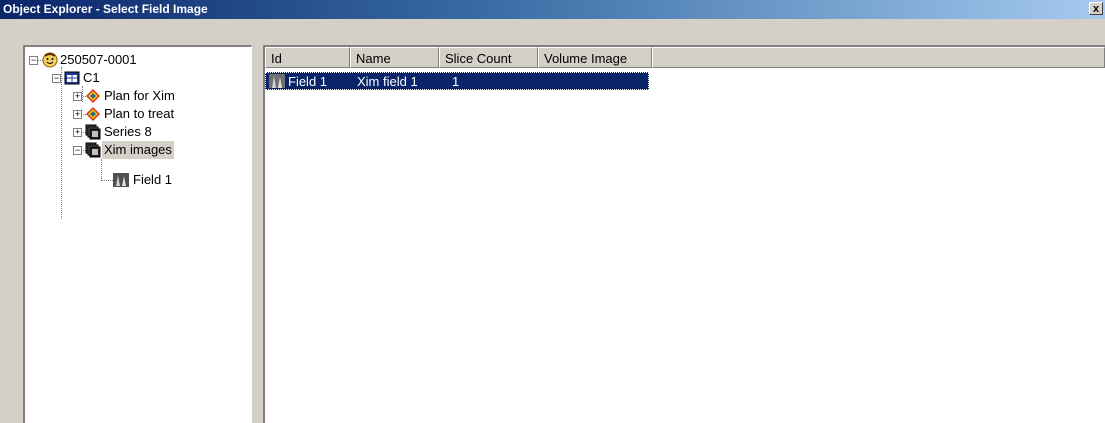 This screenshot has height=423, width=1105. What do you see at coordinates (105, 9) in the screenshot?
I see `window-title: Object Explorer - Select Field Image` at bounding box center [105, 9].